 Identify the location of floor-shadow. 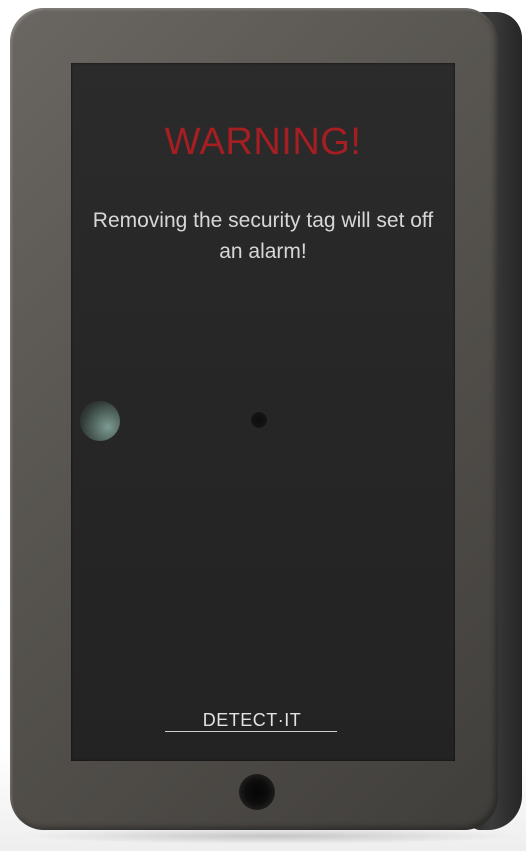
(270, 836).